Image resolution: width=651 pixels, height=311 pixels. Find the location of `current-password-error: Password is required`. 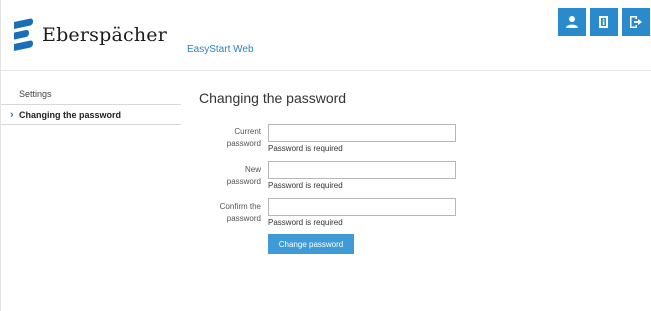

current-password-error: Password is required is located at coordinates (305, 148).